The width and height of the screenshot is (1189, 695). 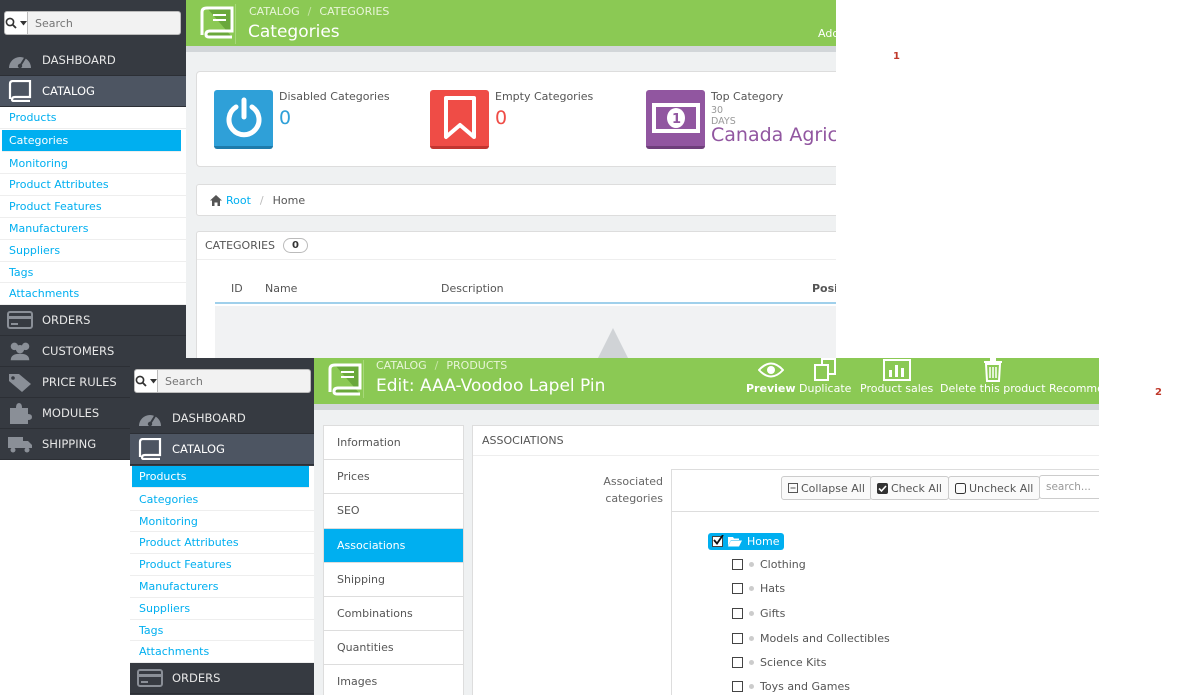 I want to click on toolbar-duplicate-button: Duplicate, so click(x=825, y=376).